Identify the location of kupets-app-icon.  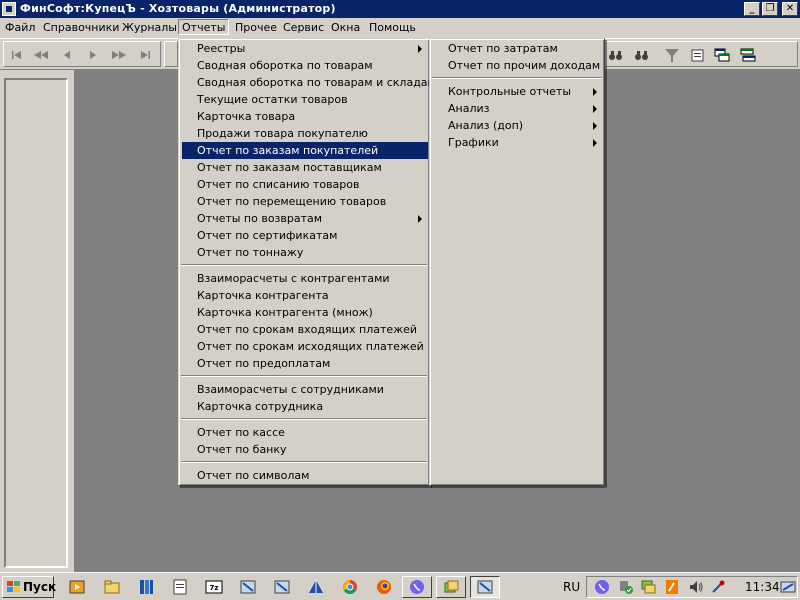
(485, 587).